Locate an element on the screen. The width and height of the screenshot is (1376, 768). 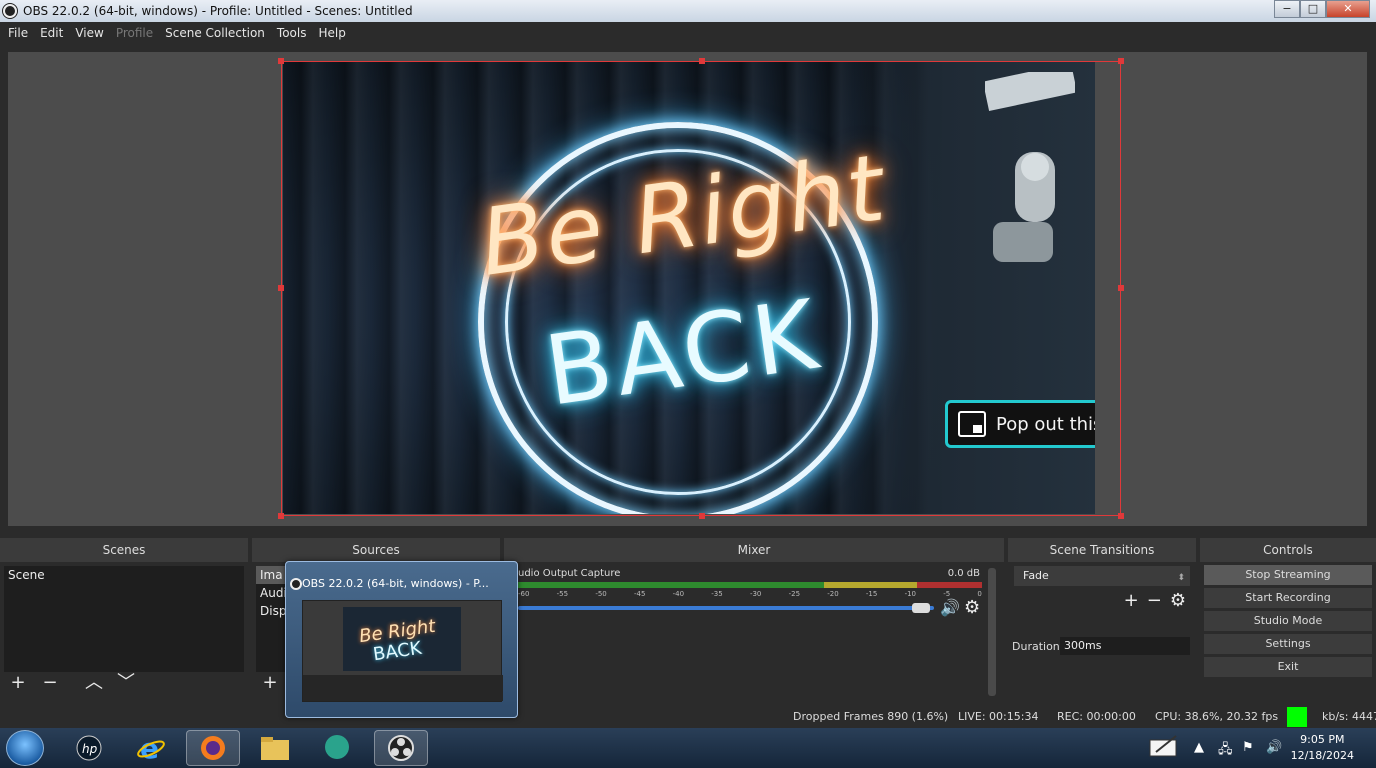
stop-streaming-button: Stop Streaming is located at coordinates (1288, 575).